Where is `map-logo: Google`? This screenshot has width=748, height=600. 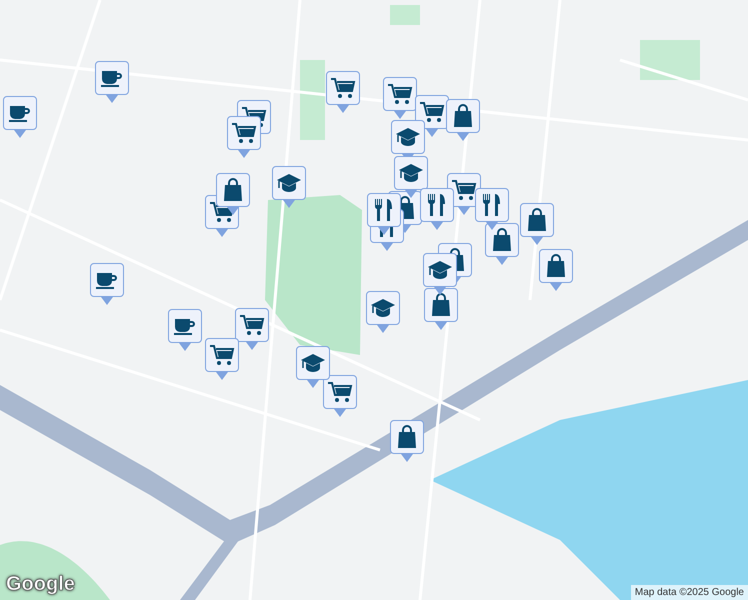 map-logo: Google is located at coordinates (40, 584).